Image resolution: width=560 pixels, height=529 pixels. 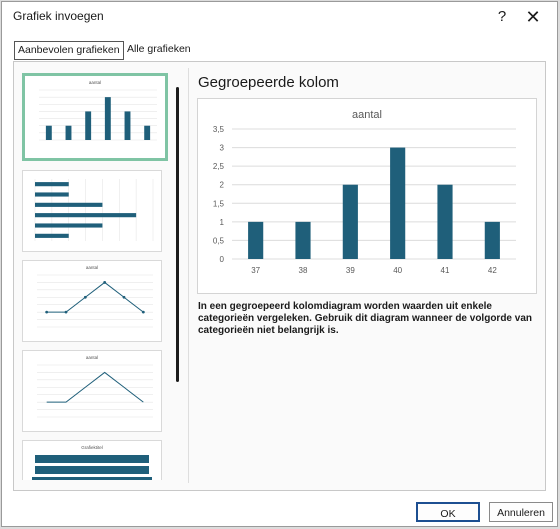 I want to click on thumbnail-clustered-bar, so click(x=92, y=211).